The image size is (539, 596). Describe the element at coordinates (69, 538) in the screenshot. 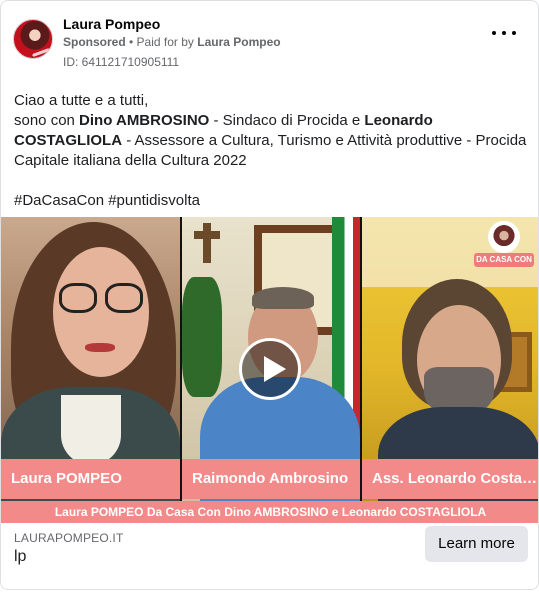

I see `link-domain: LAURAPOMPEO.IT` at that location.